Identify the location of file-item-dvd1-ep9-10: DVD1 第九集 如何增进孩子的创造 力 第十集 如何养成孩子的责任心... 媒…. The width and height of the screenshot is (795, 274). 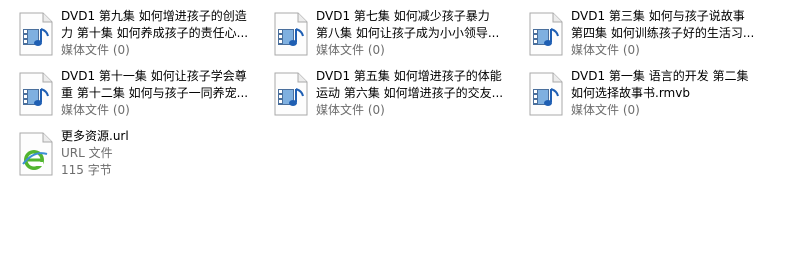
(141, 36).